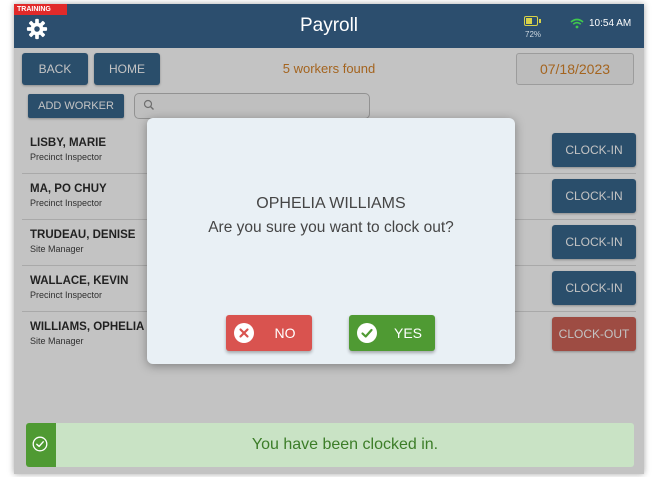 This screenshot has width=654, height=477. I want to click on checkmark-icon, so click(367, 333).